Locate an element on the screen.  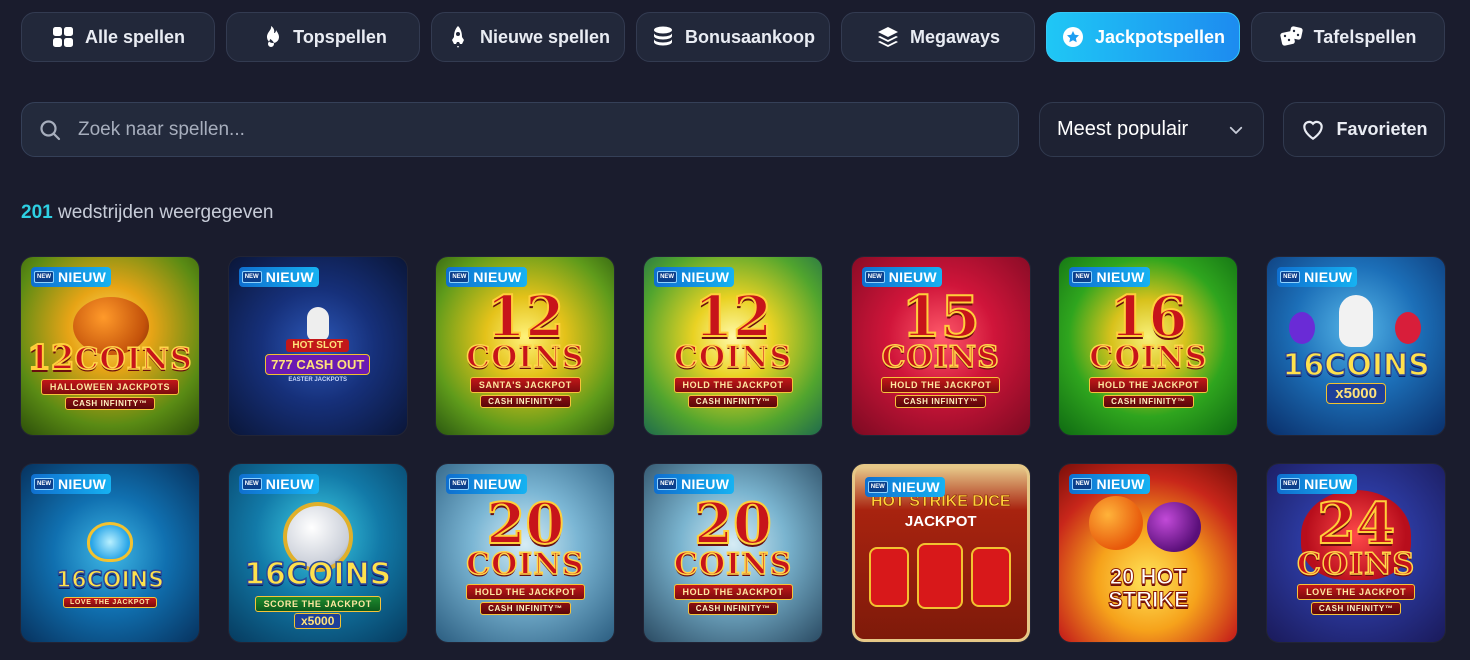
game-tile: NEW NIEUW 16 COINS x5000 is located at coordinates (1356, 346).